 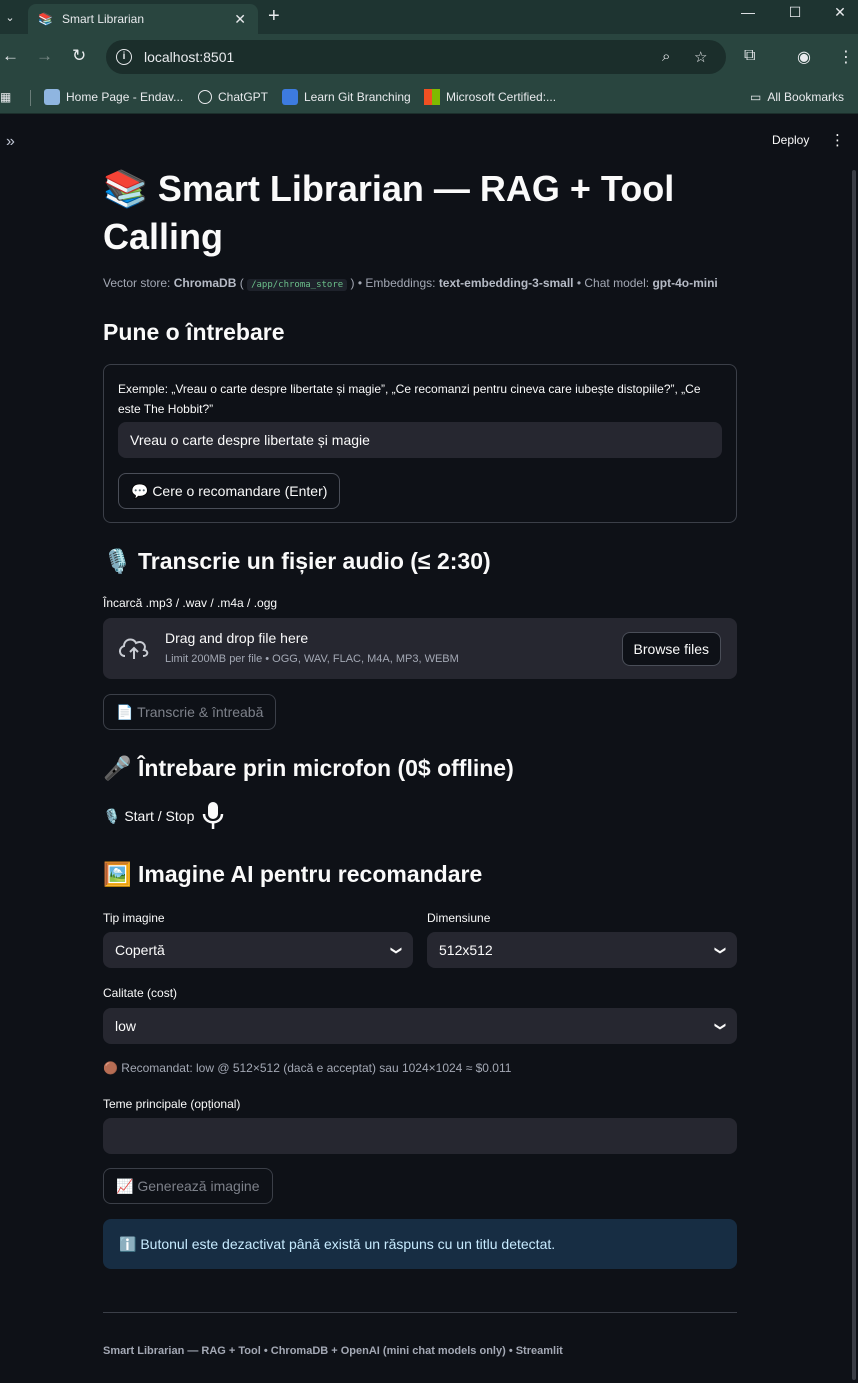 What do you see at coordinates (5, 97) in the screenshot?
I see `apps-grid-icon: ▦` at bounding box center [5, 97].